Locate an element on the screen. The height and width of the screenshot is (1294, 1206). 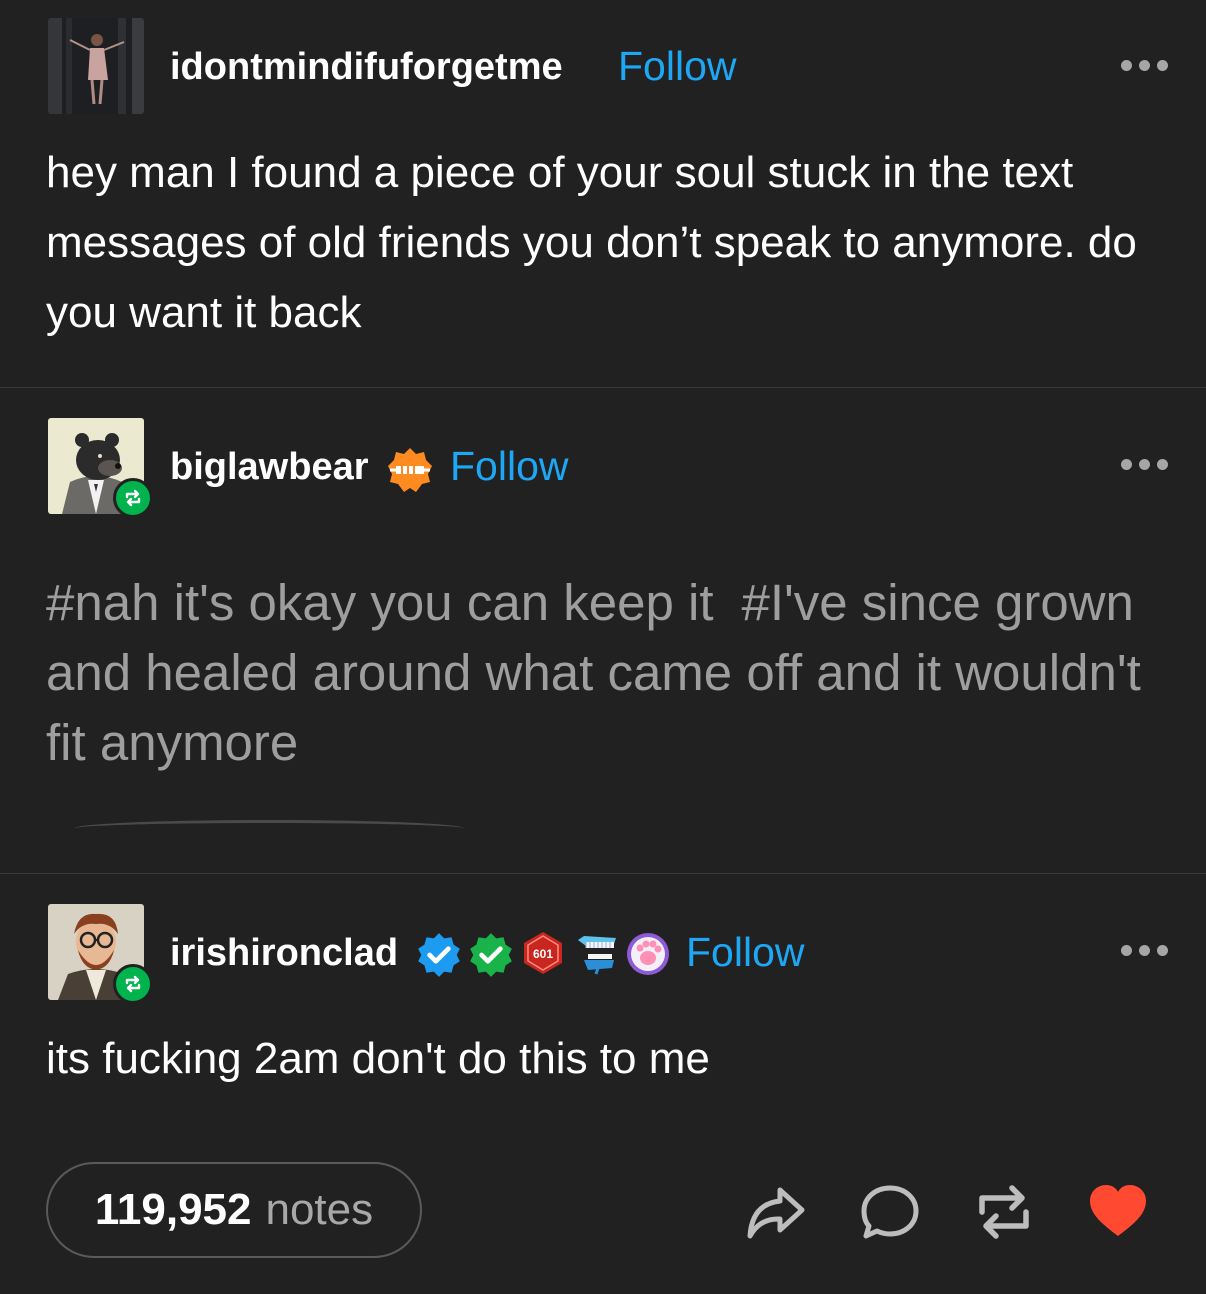
like-icon is located at coordinates (1118, 1212).